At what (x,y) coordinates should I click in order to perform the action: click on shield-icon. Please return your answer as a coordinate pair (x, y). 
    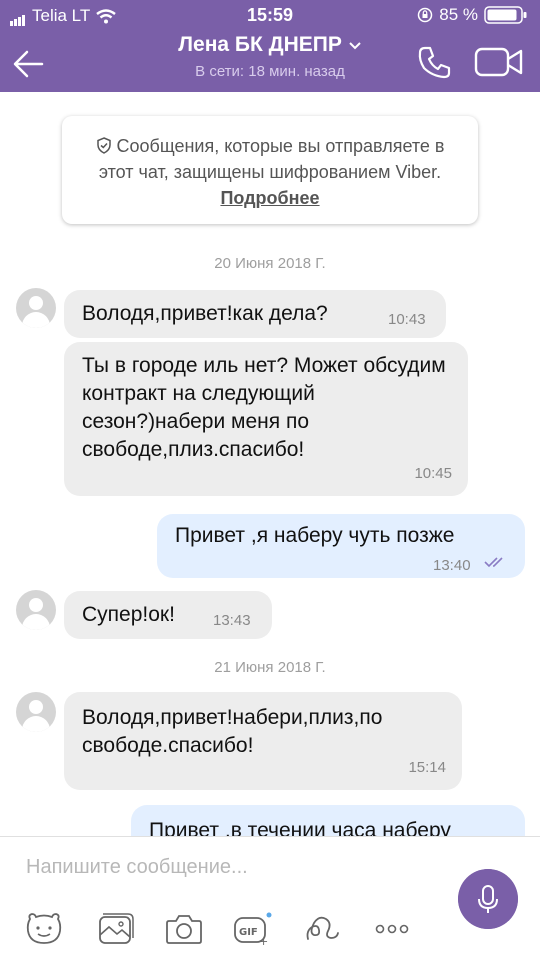
    Looking at the image, I should click on (103, 145).